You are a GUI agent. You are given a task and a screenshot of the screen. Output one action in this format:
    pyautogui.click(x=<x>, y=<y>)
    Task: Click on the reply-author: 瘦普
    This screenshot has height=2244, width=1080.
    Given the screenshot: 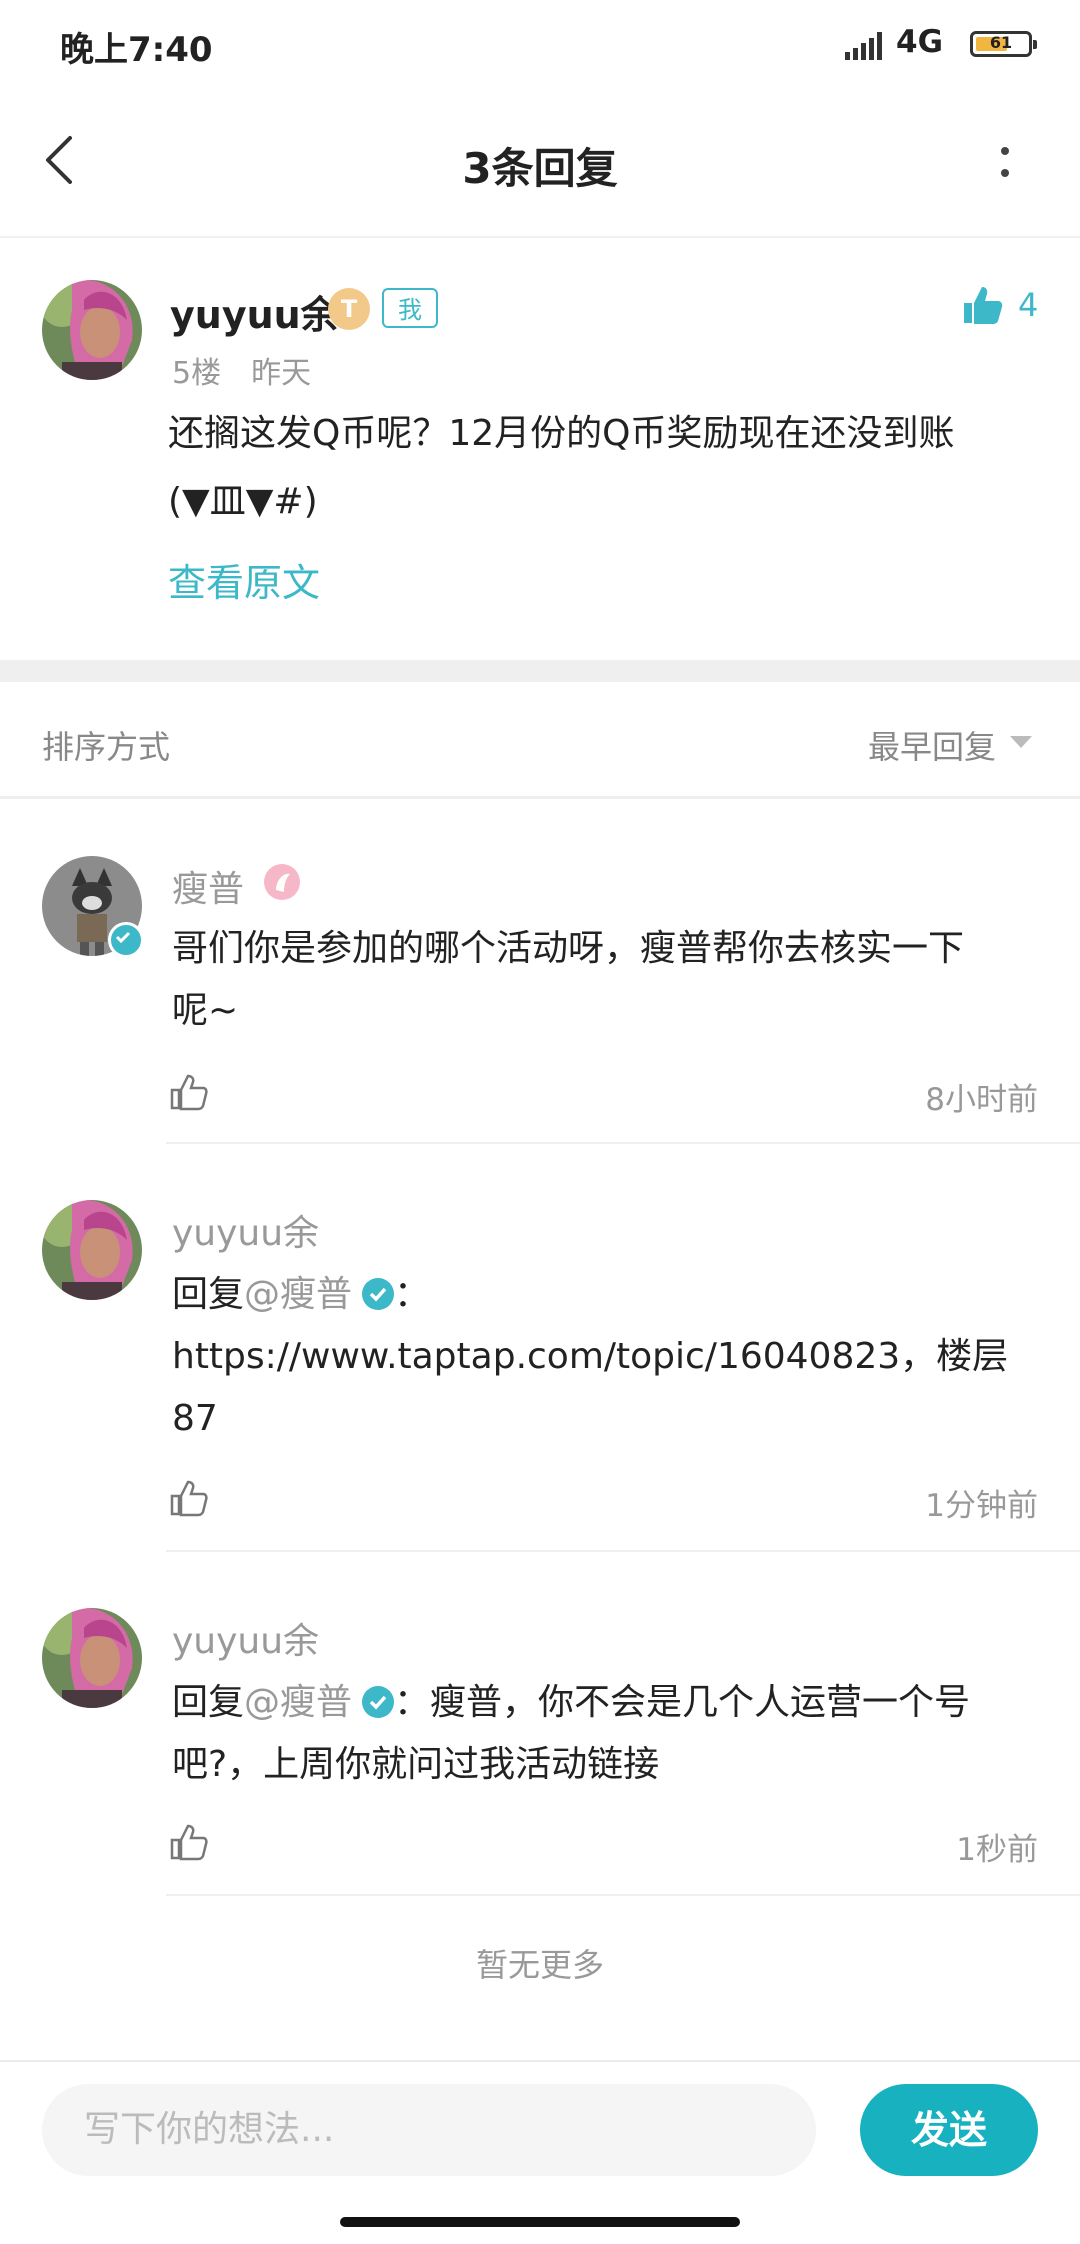 What is the action you would take?
    pyautogui.click(x=208, y=886)
    